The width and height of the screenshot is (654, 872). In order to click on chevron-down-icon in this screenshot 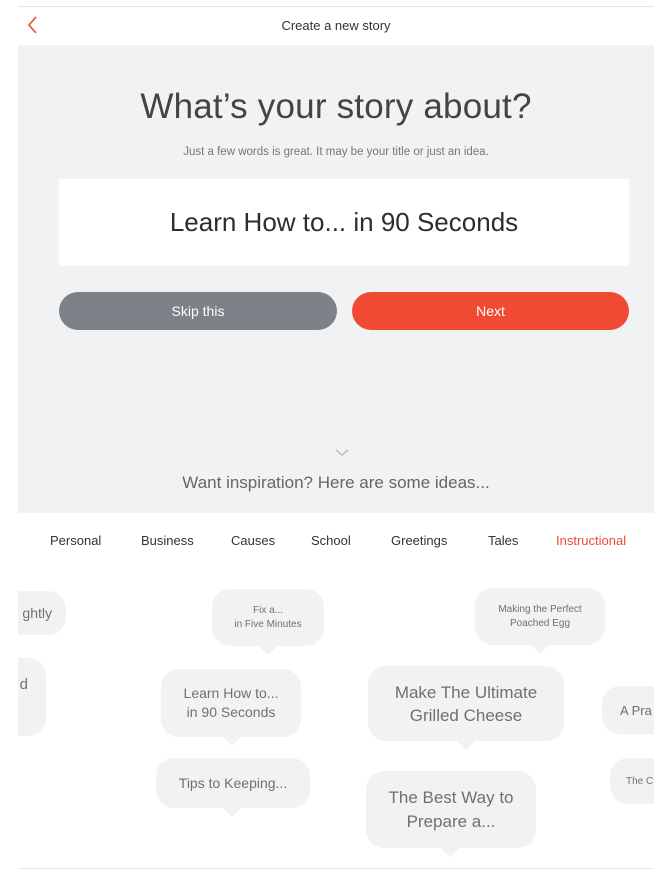, I will do `click(342, 453)`.